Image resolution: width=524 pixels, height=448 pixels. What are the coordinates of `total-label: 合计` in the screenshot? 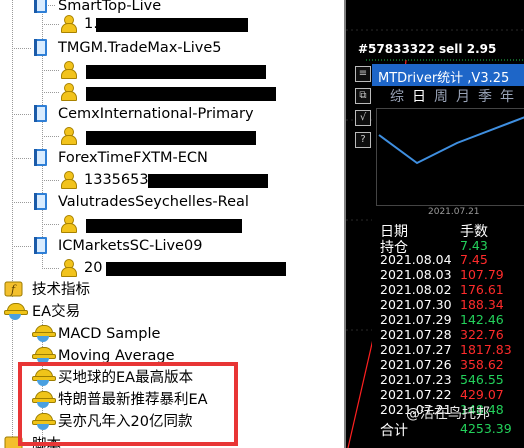 It's located at (394, 431).